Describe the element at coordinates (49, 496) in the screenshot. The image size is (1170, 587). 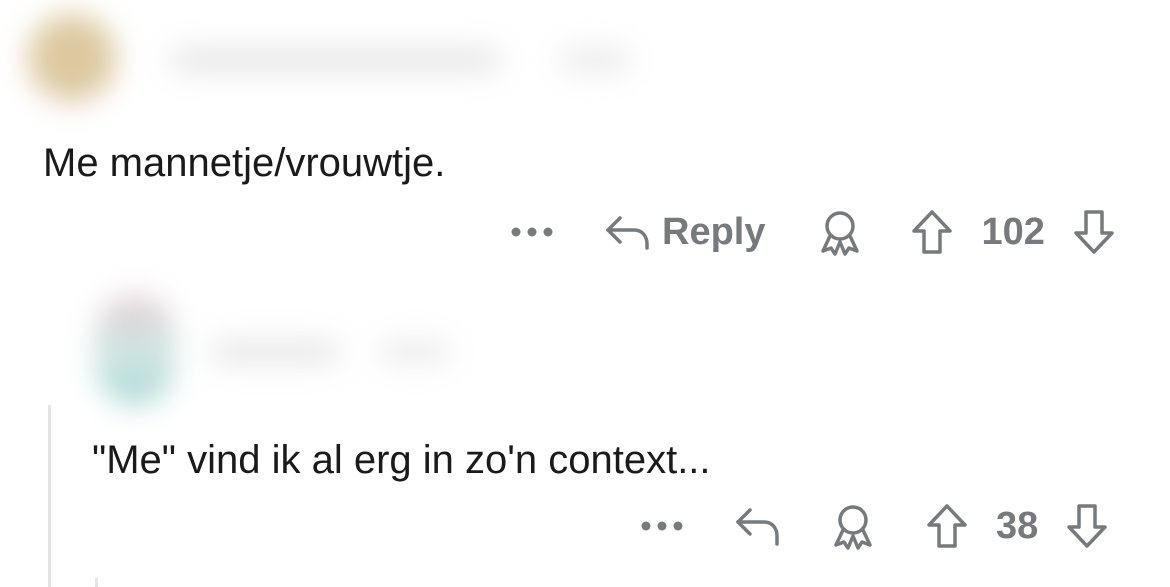
I see `thread-line` at that location.